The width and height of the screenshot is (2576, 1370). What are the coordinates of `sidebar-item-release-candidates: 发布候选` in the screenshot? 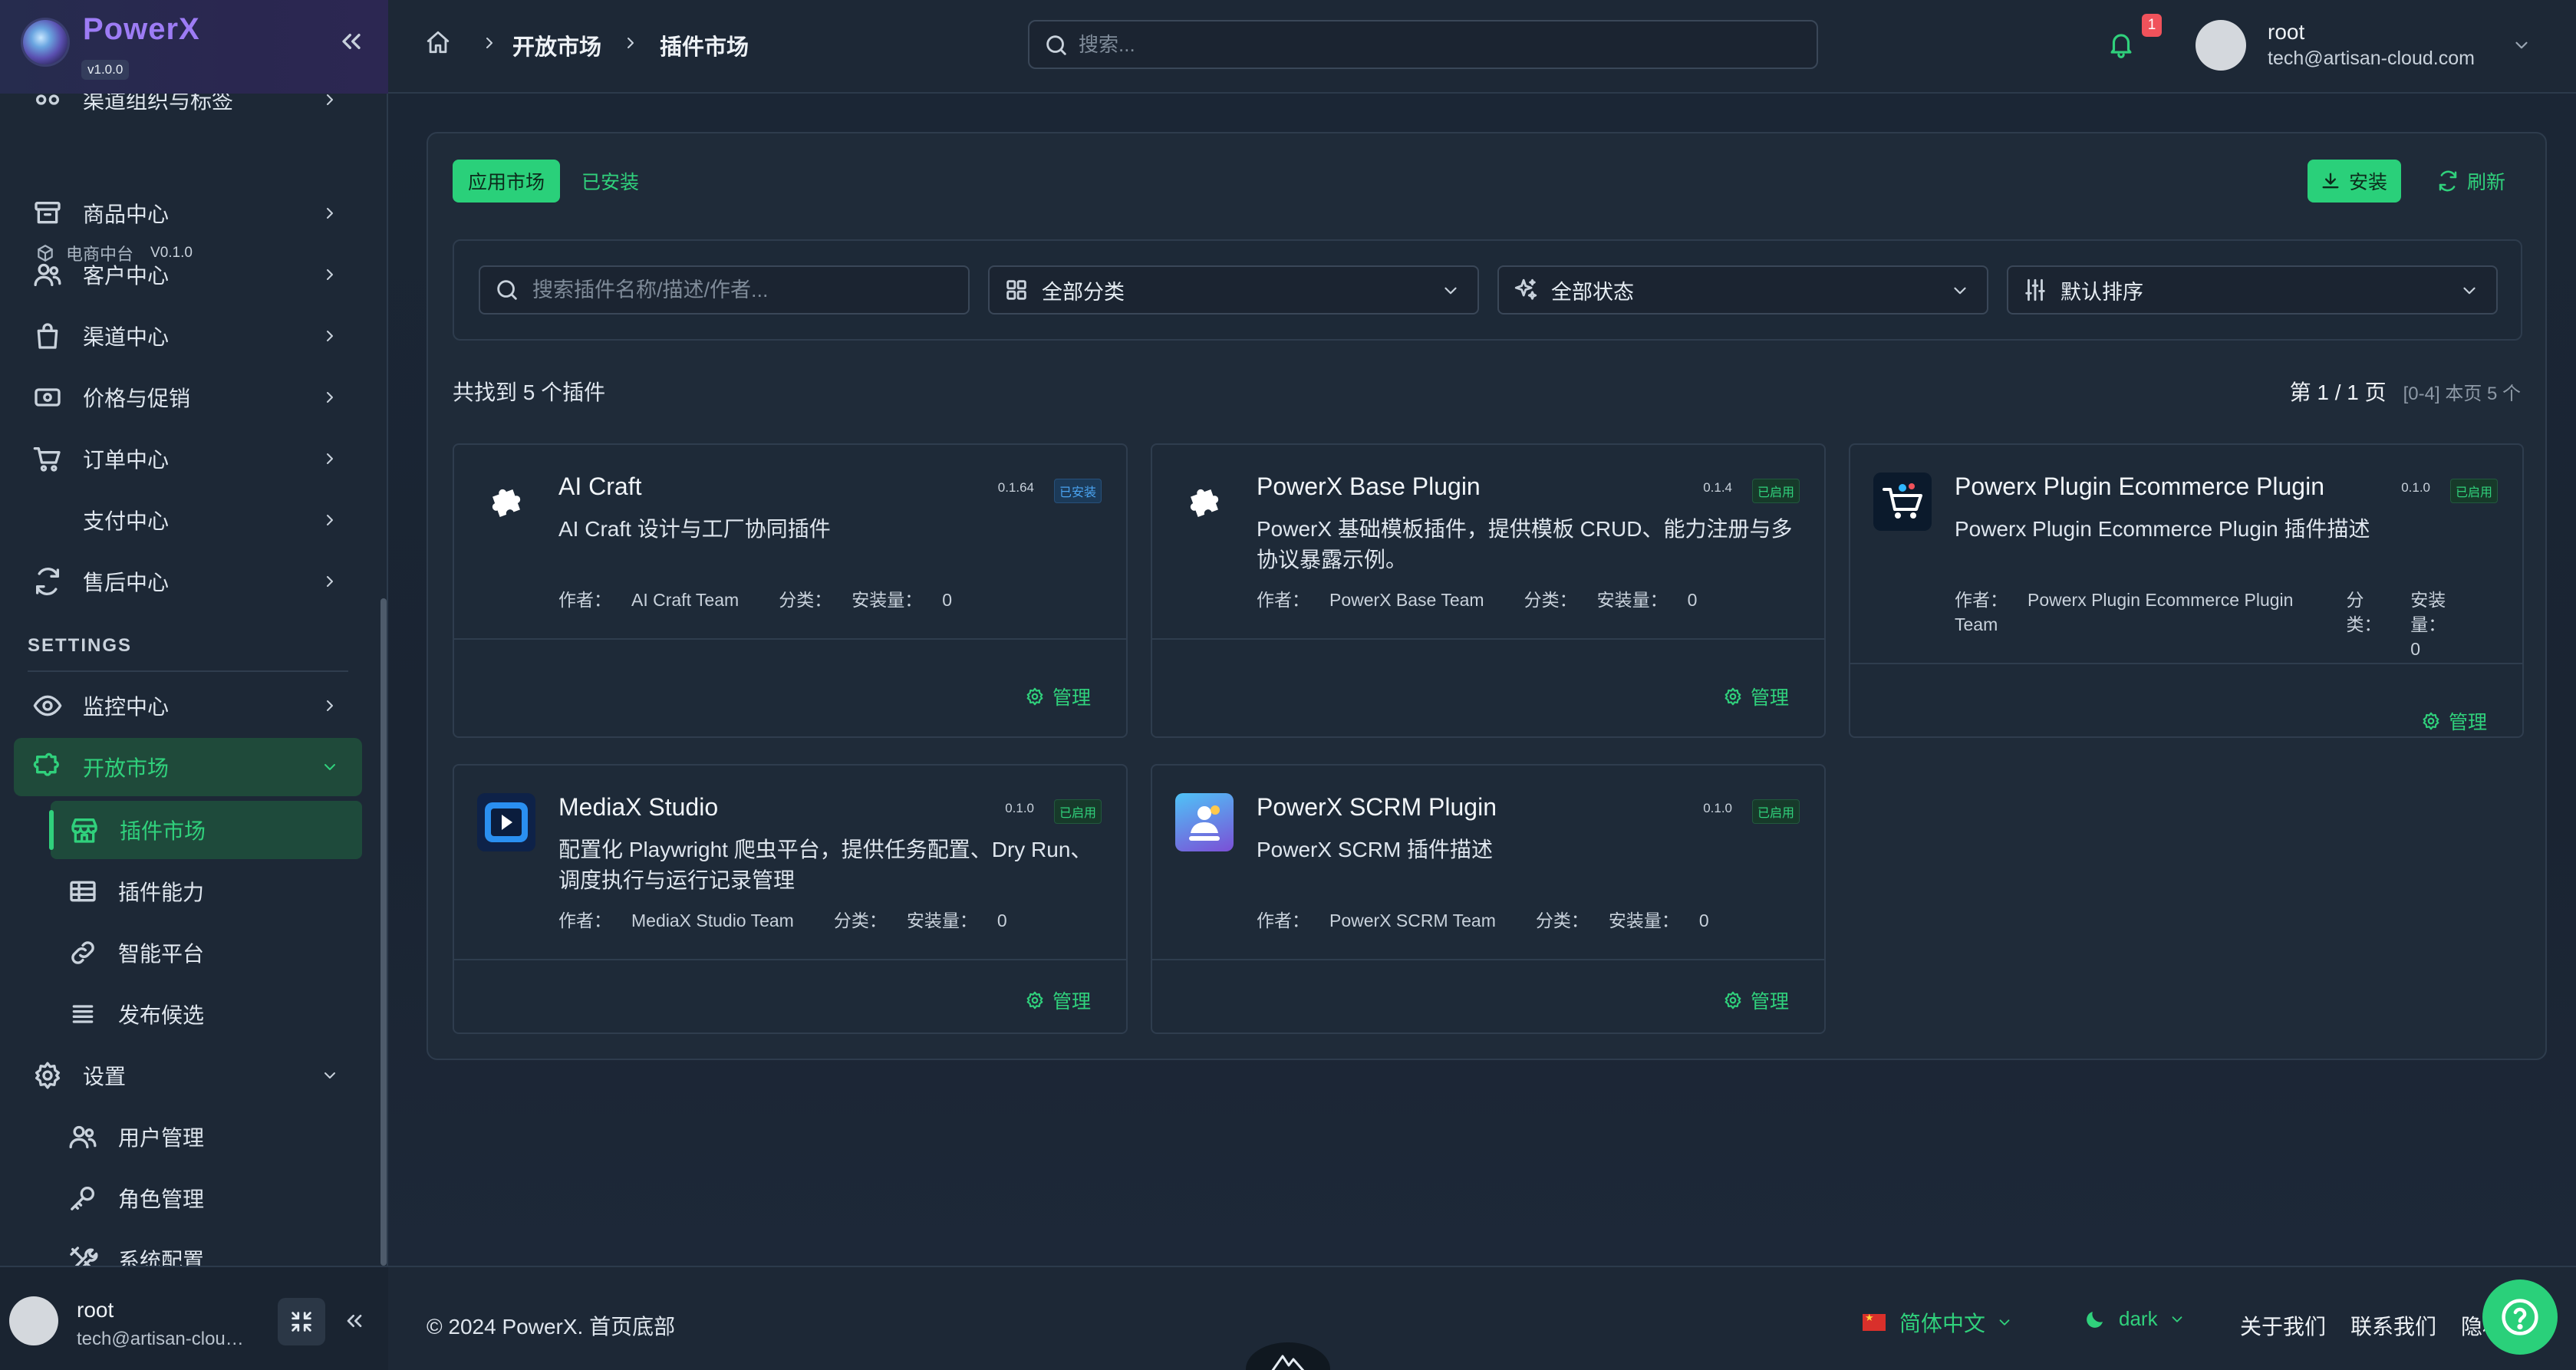 It's located at (188, 1014).